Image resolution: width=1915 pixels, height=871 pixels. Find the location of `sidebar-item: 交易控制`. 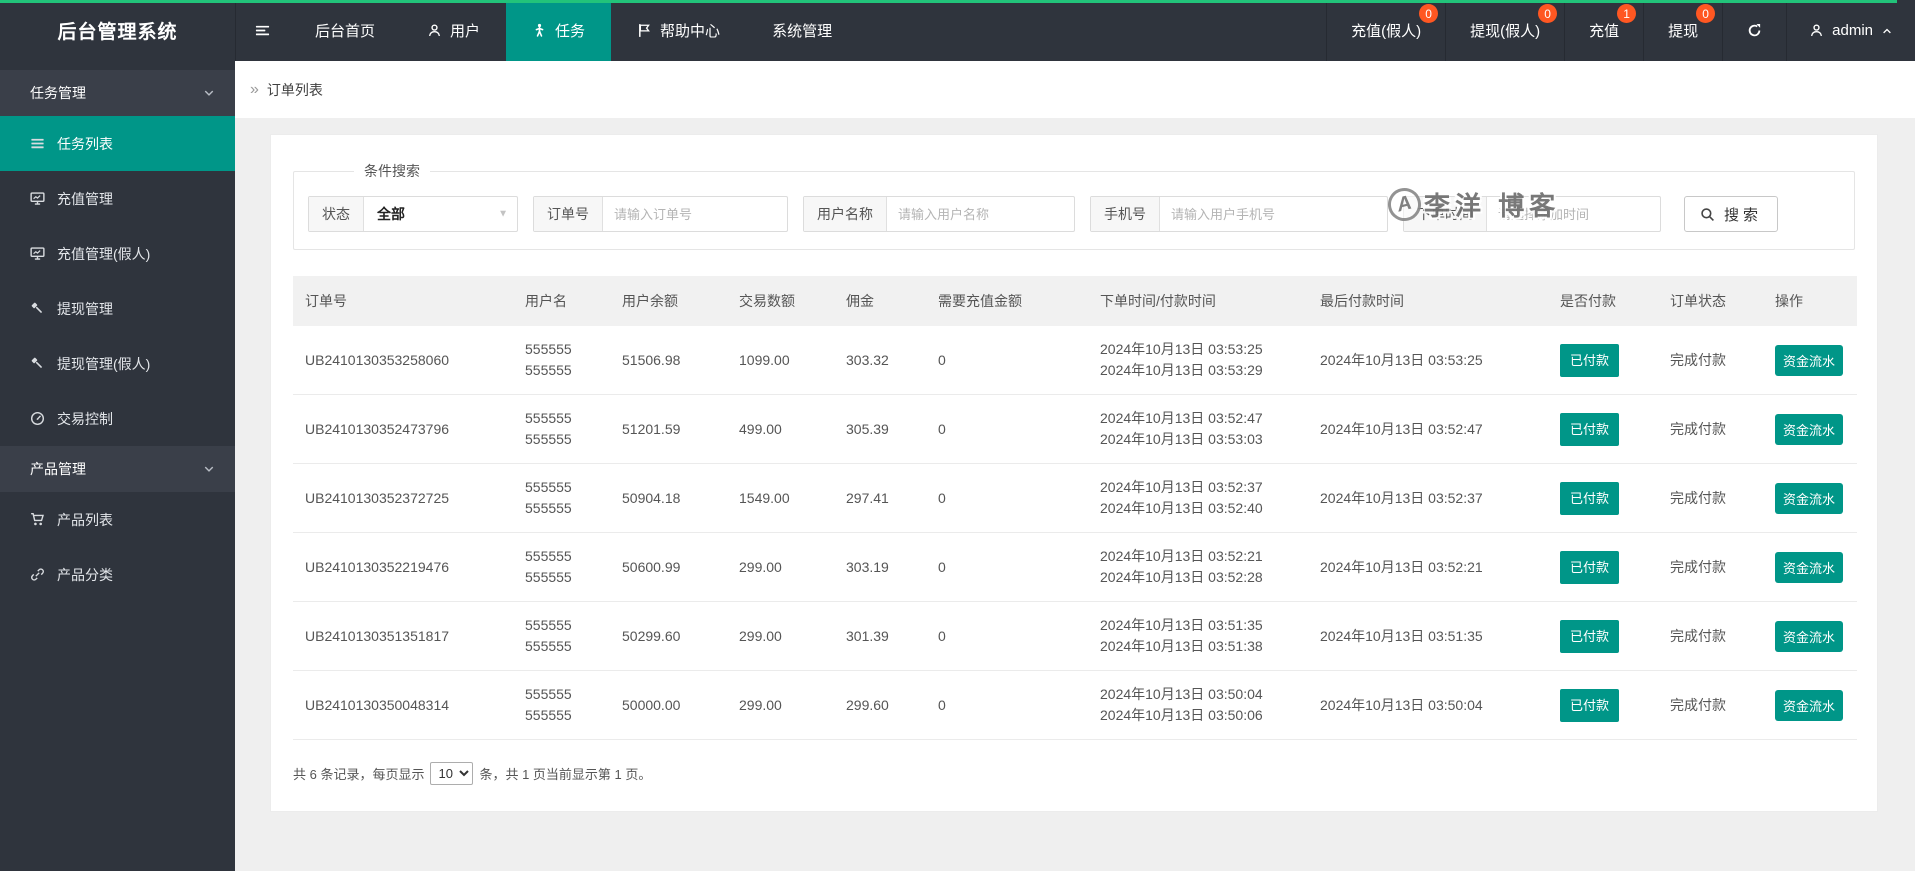

sidebar-item: 交易控制 is located at coordinates (117, 418).